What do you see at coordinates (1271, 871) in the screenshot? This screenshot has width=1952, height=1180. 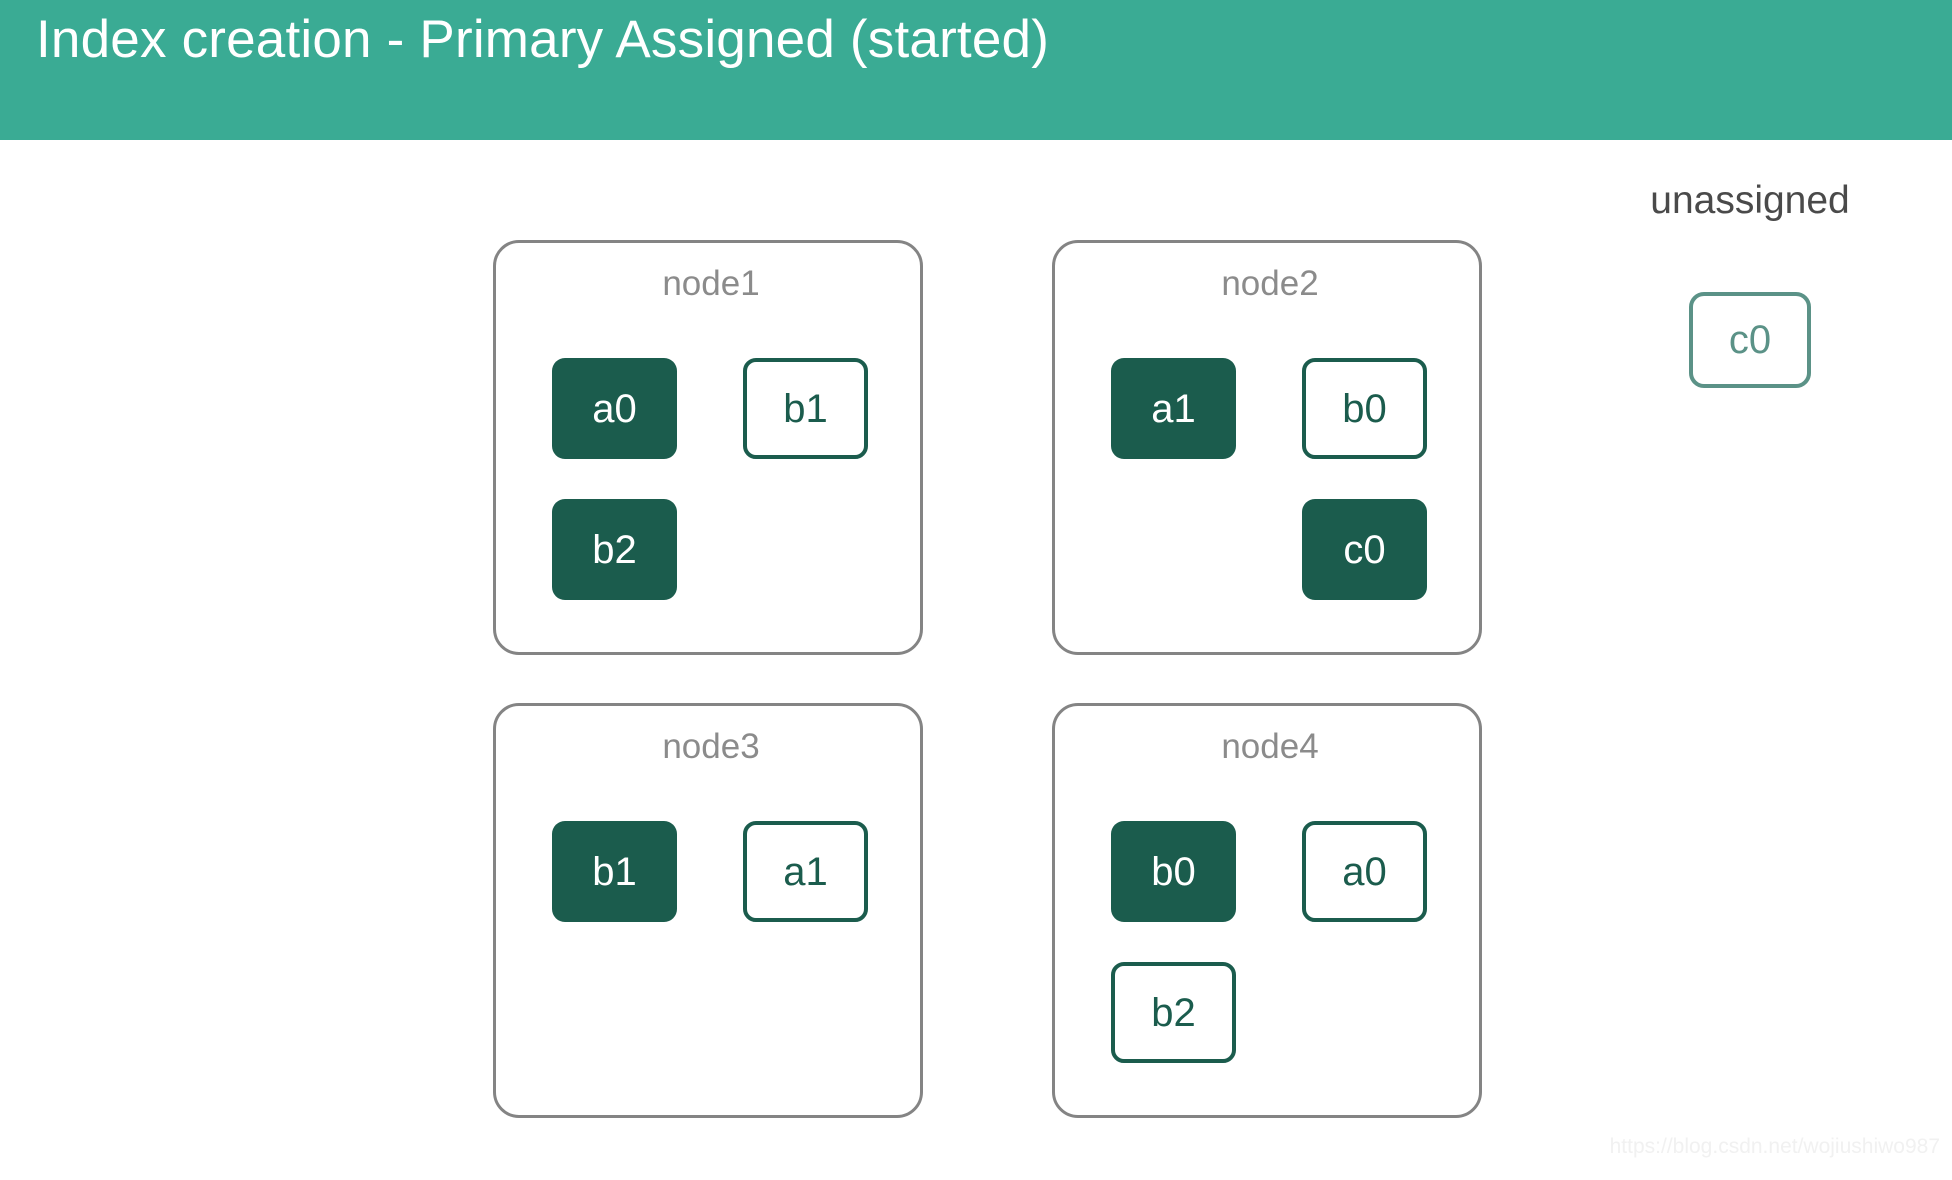 I see `shard-row: b0 a0` at bounding box center [1271, 871].